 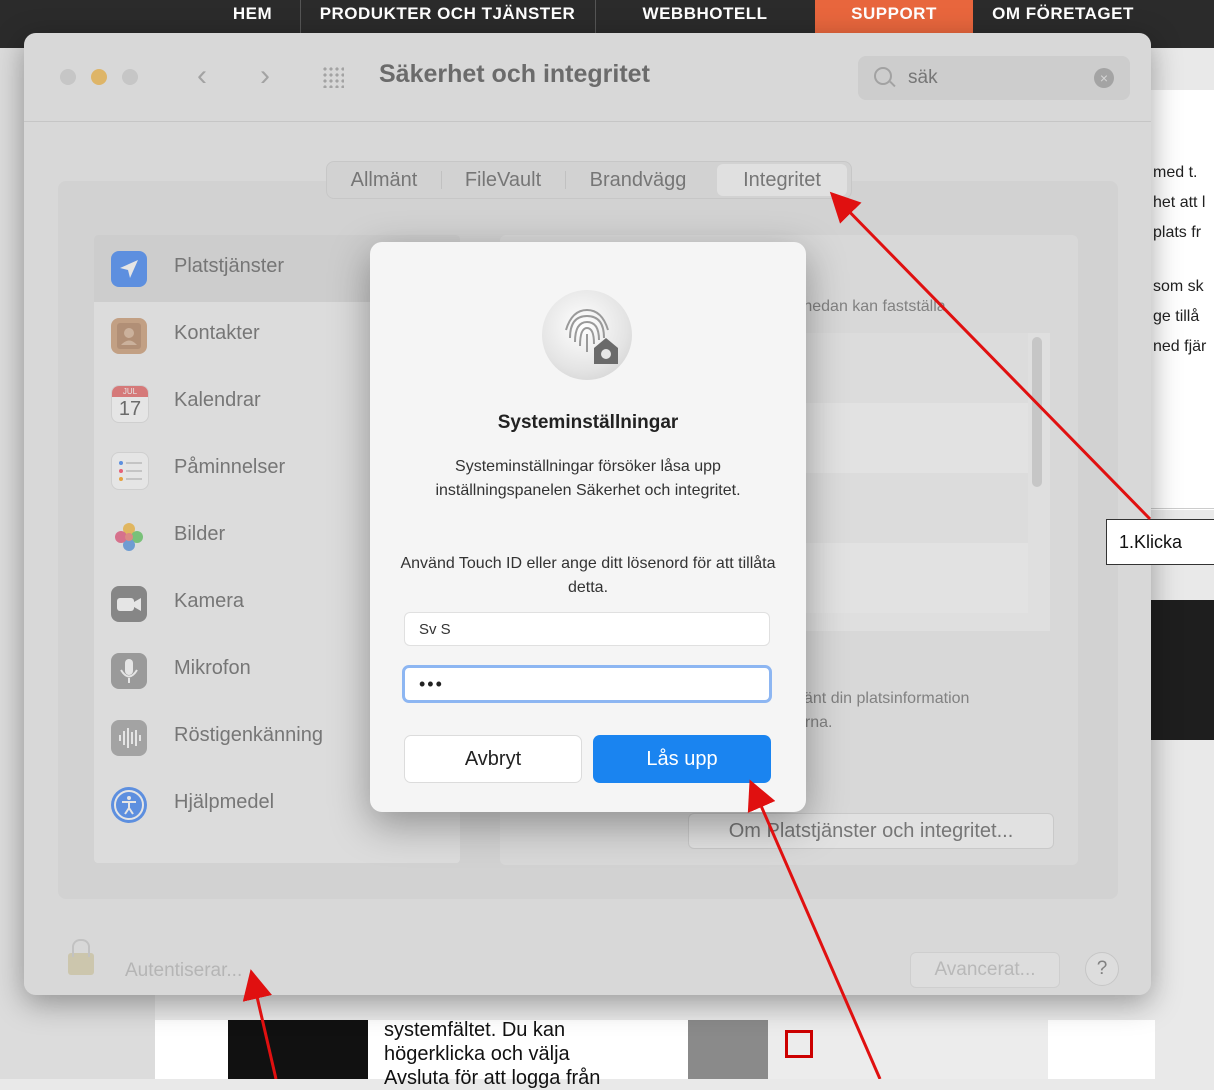 I want to click on touch-id-fingerprint-icon, so click(x=587, y=335).